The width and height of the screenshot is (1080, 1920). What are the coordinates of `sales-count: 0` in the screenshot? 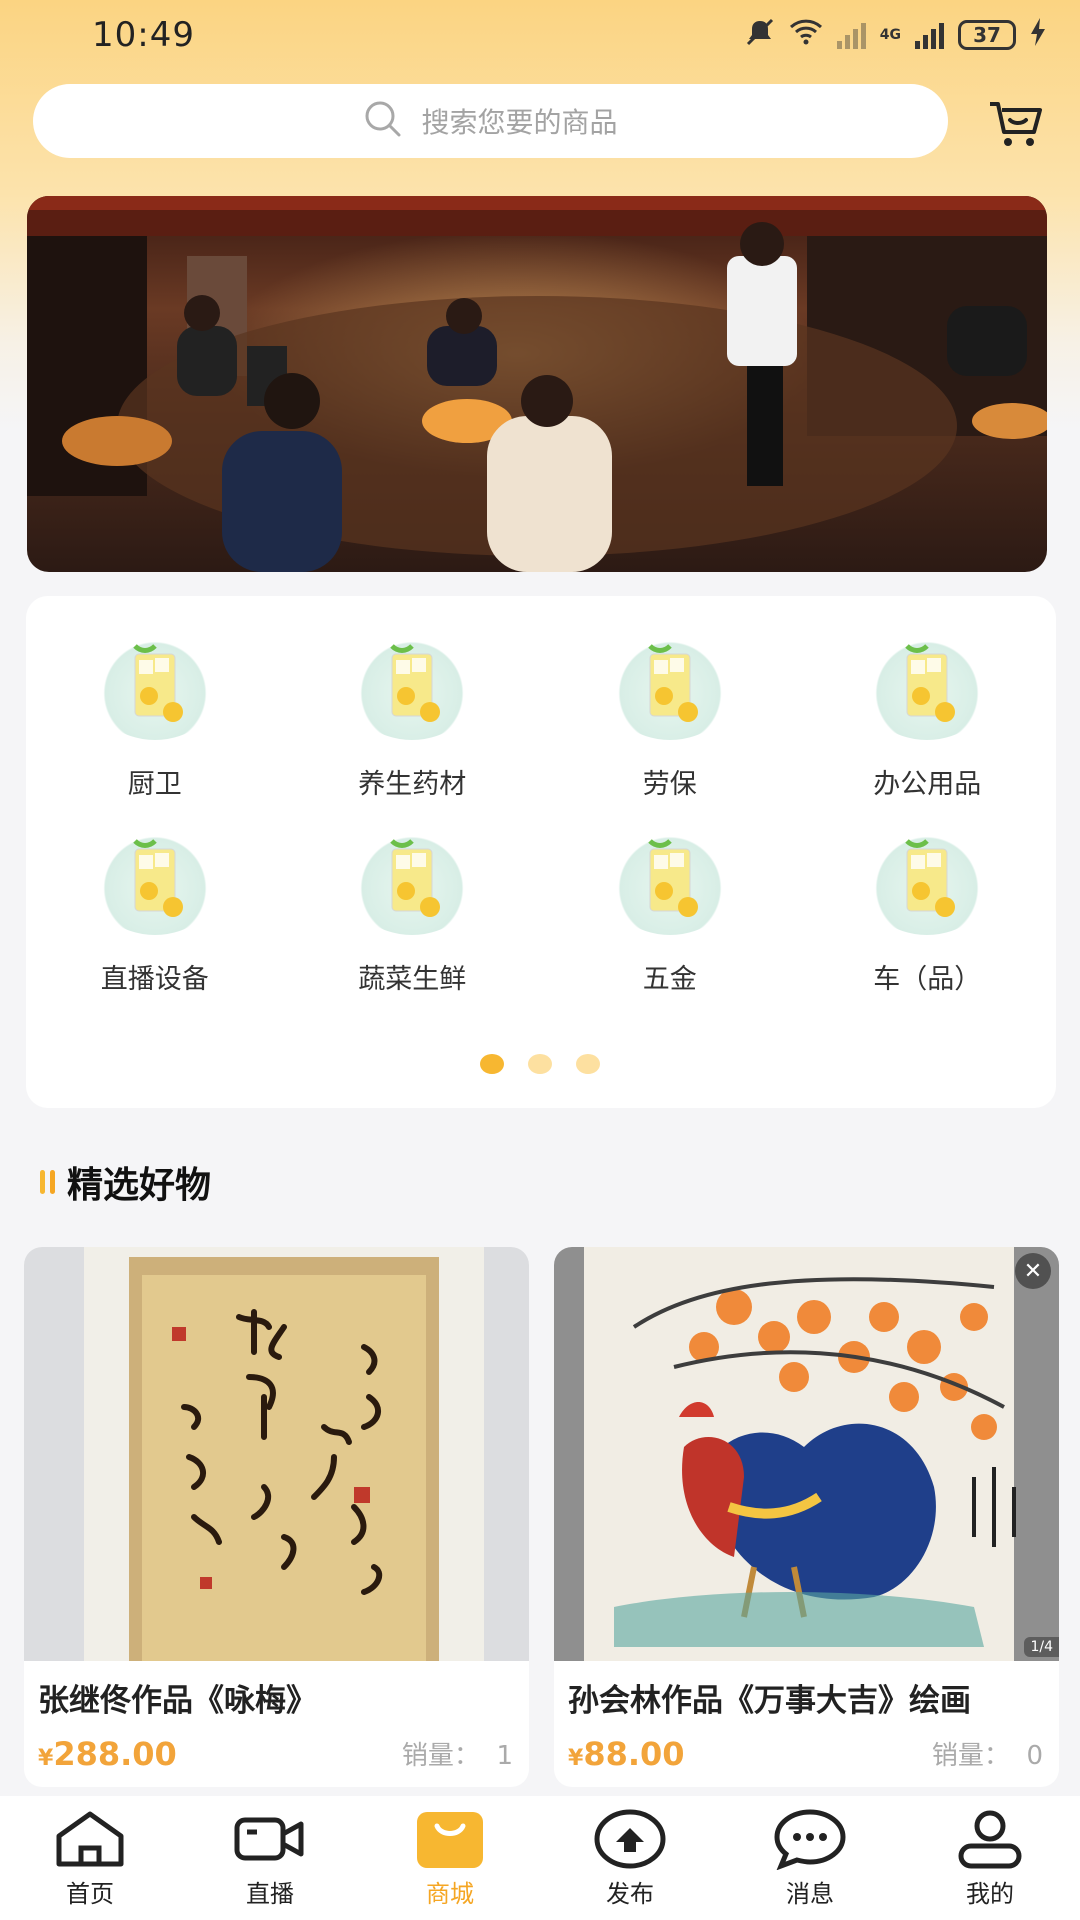 It's located at (1034, 1756).